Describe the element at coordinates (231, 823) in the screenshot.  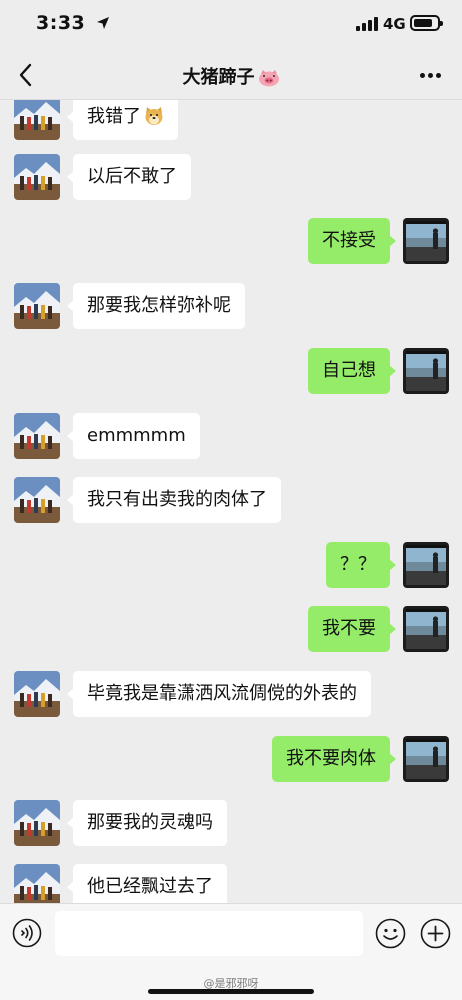
I see `message-incoming: 那要我的灵魂吗` at that location.